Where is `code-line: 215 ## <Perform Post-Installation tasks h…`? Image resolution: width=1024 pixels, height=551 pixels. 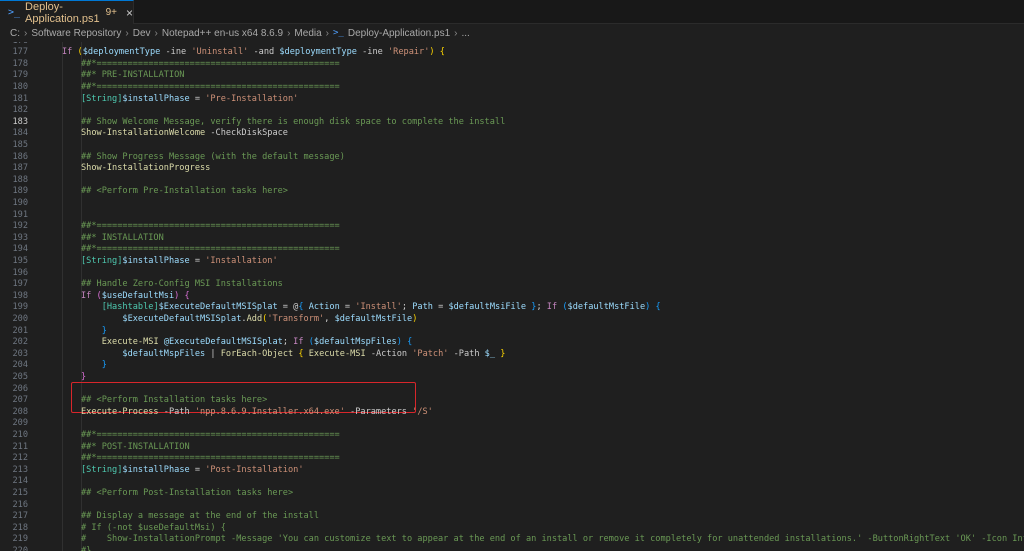
code-line: 215 ## <Perform Post-Installation tasks h… is located at coordinates (512, 494).